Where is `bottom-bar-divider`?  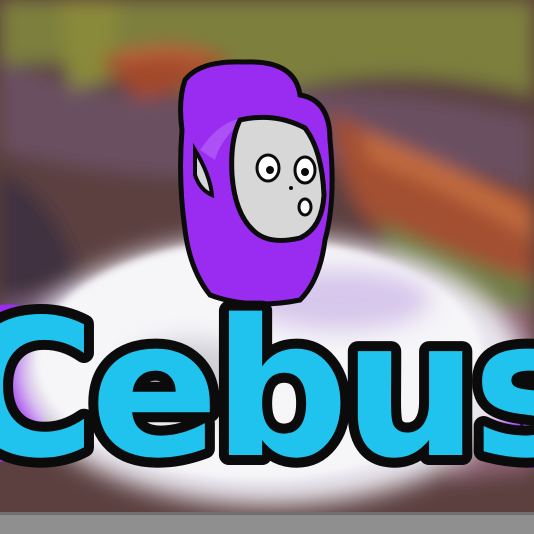
bottom-bar-divider is located at coordinates (267, 513).